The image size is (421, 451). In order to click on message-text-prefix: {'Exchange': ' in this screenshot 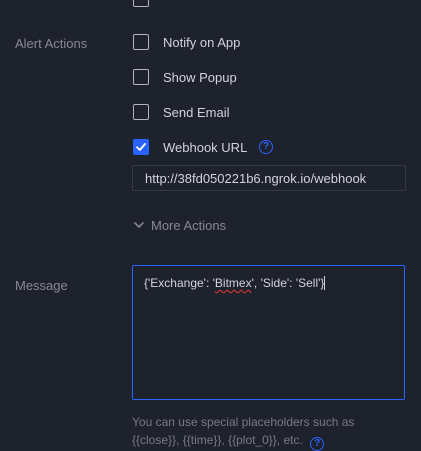, I will do `click(179, 283)`.